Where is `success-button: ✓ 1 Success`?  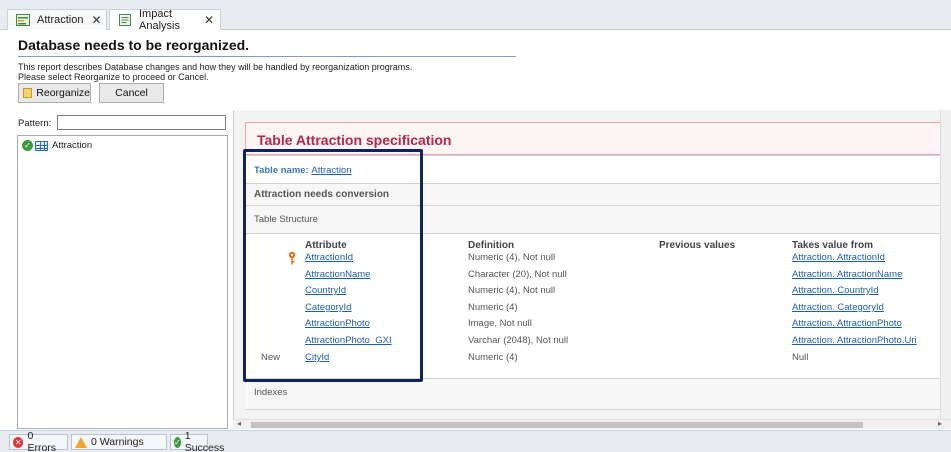
success-button: ✓ 1 Success is located at coordinates (197, 441).